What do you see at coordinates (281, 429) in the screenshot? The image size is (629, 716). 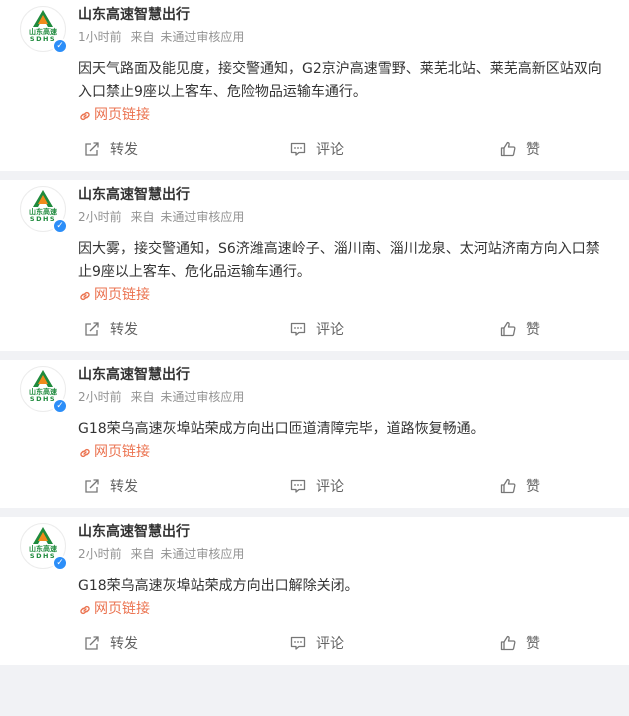 I see `post-content: G18荣乌高速灰埠站荣成方向出口匝道清障完毕，道路恢复畅通。` at bounding box center [281, 429].